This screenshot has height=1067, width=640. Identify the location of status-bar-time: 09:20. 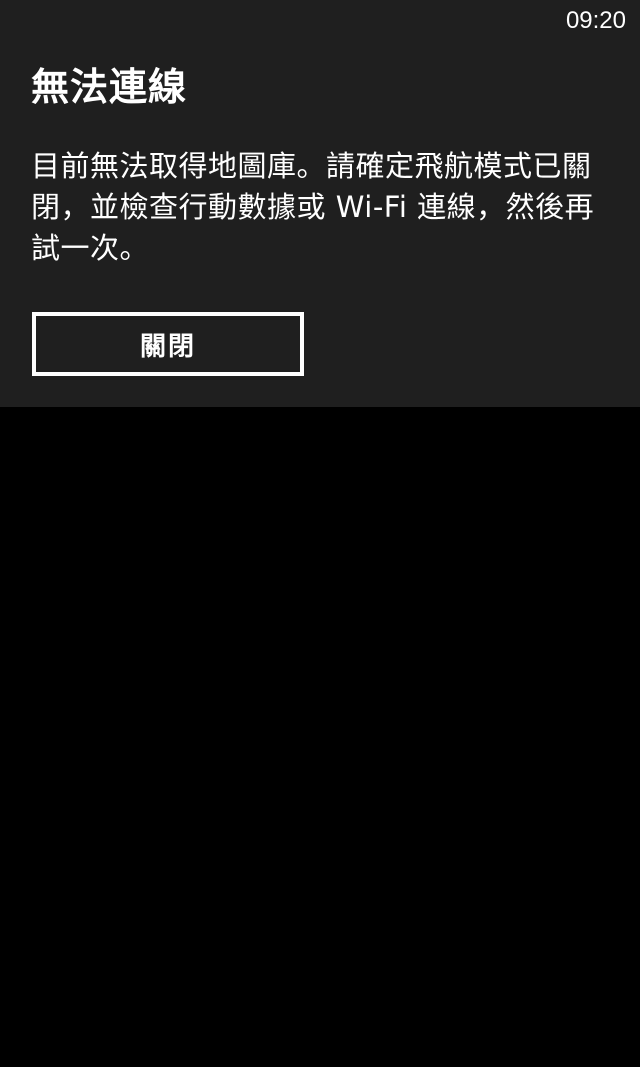
(595, 20).